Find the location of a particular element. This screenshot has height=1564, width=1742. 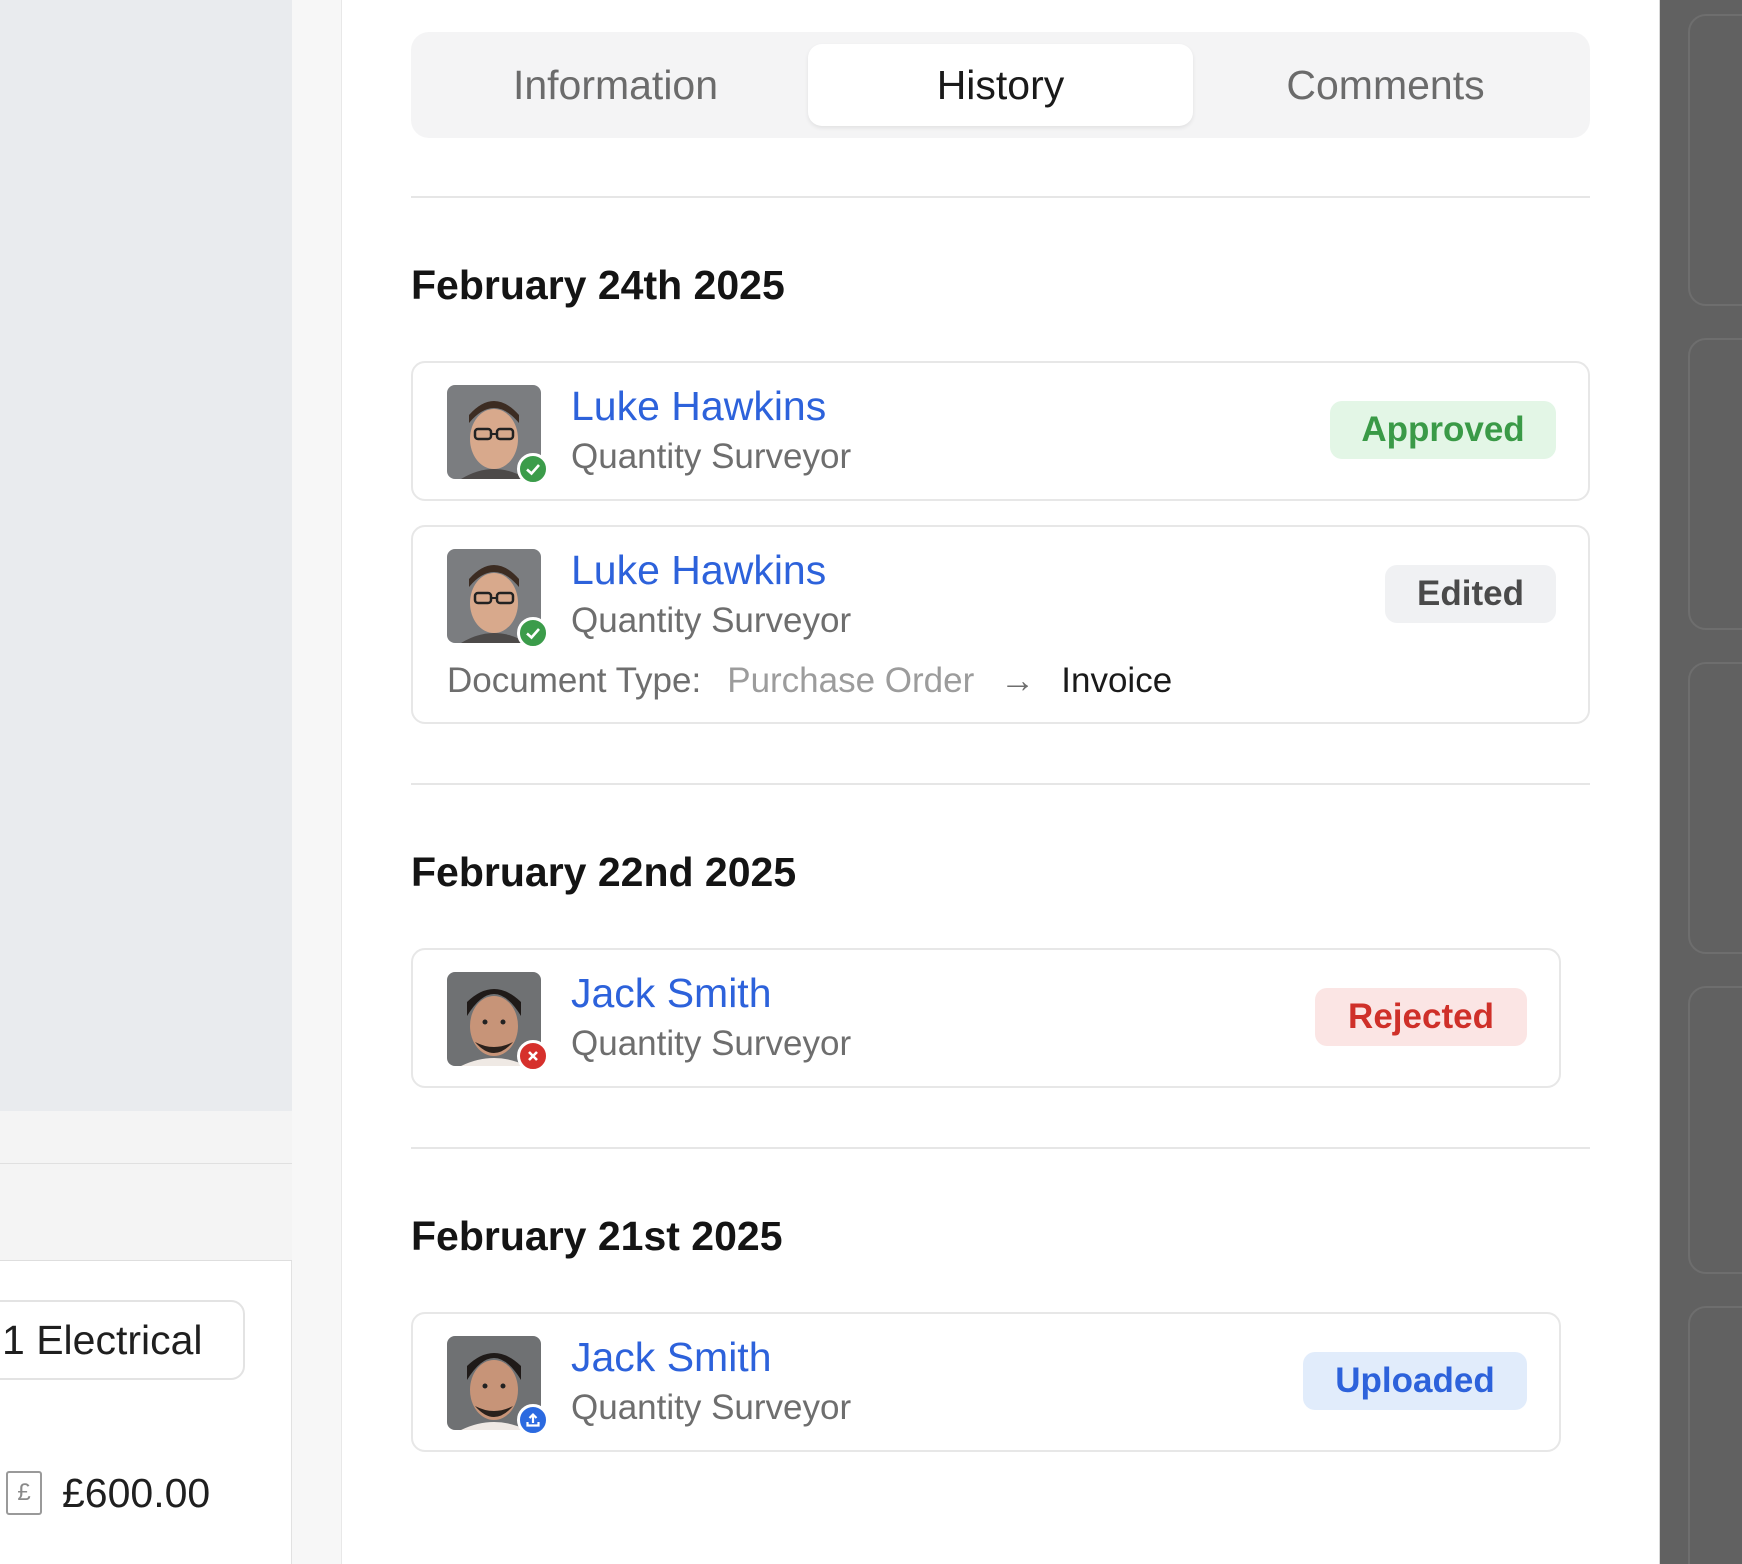

drawer-gutter is located at coordinates (317, 782).